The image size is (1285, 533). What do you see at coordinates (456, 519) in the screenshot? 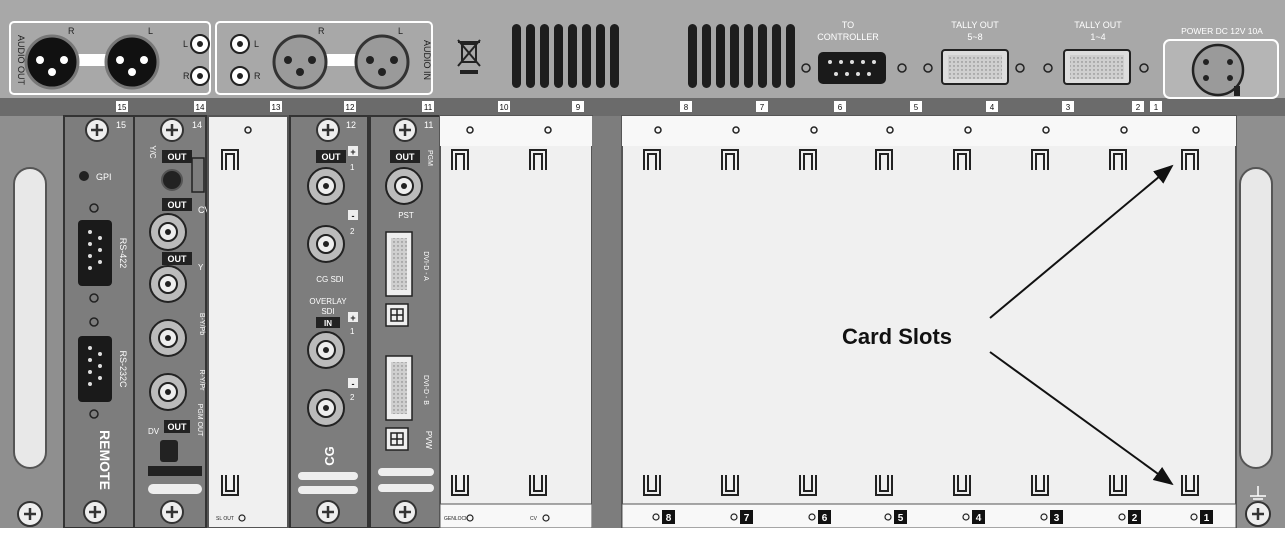
I see `svg-text: GENLOCK` at bounding box center [456, 519].